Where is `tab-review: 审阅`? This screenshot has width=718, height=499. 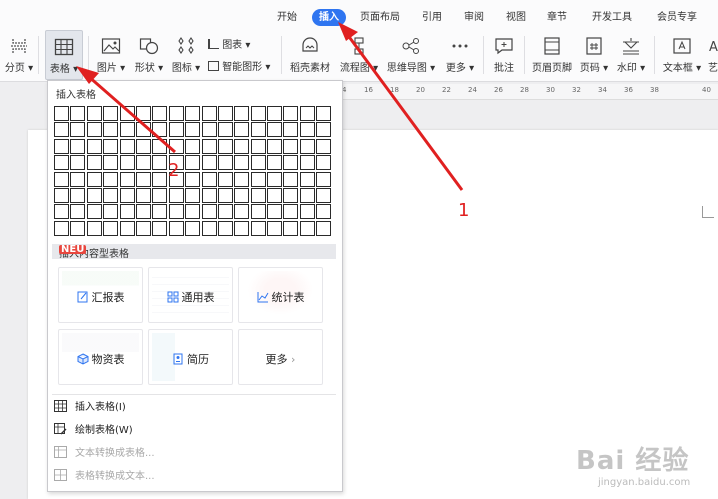 tab-review: 审阅 is located at coordinates (474, 17).